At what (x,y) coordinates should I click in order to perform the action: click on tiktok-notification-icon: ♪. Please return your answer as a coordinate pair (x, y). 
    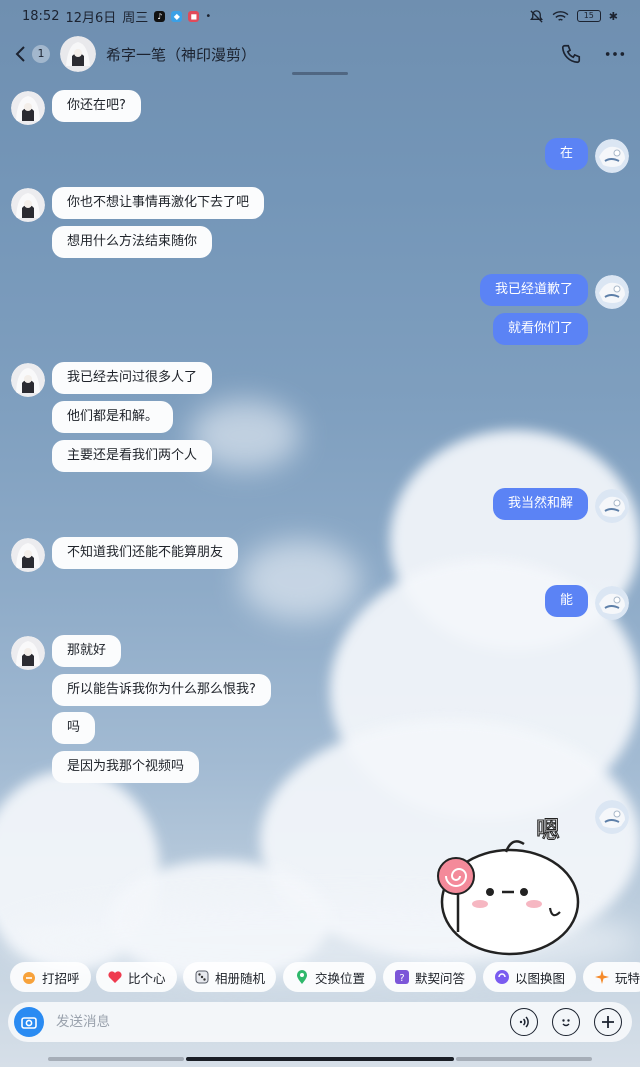
    Looking at the image, I should click on (160, 16).